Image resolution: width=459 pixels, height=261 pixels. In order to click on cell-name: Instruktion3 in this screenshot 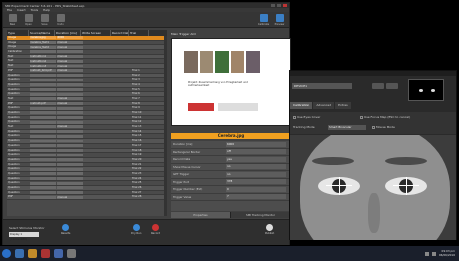, I will do `click(42, 66)`.